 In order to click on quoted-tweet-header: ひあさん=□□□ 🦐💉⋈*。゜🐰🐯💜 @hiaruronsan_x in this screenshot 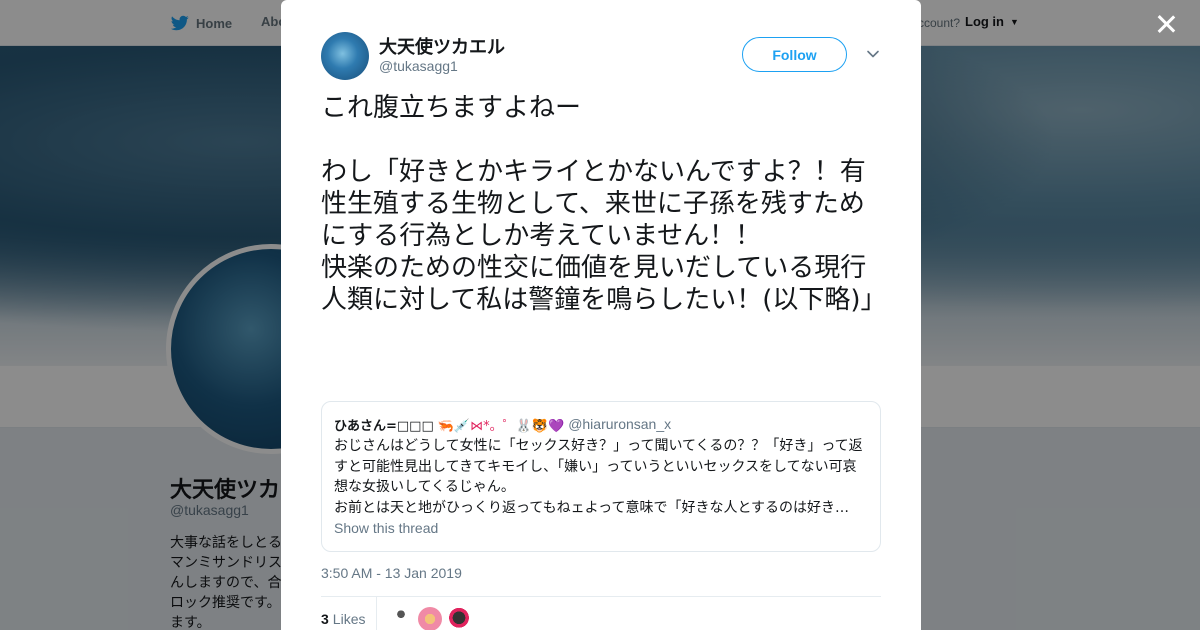, I will do `click(601, 424)`.